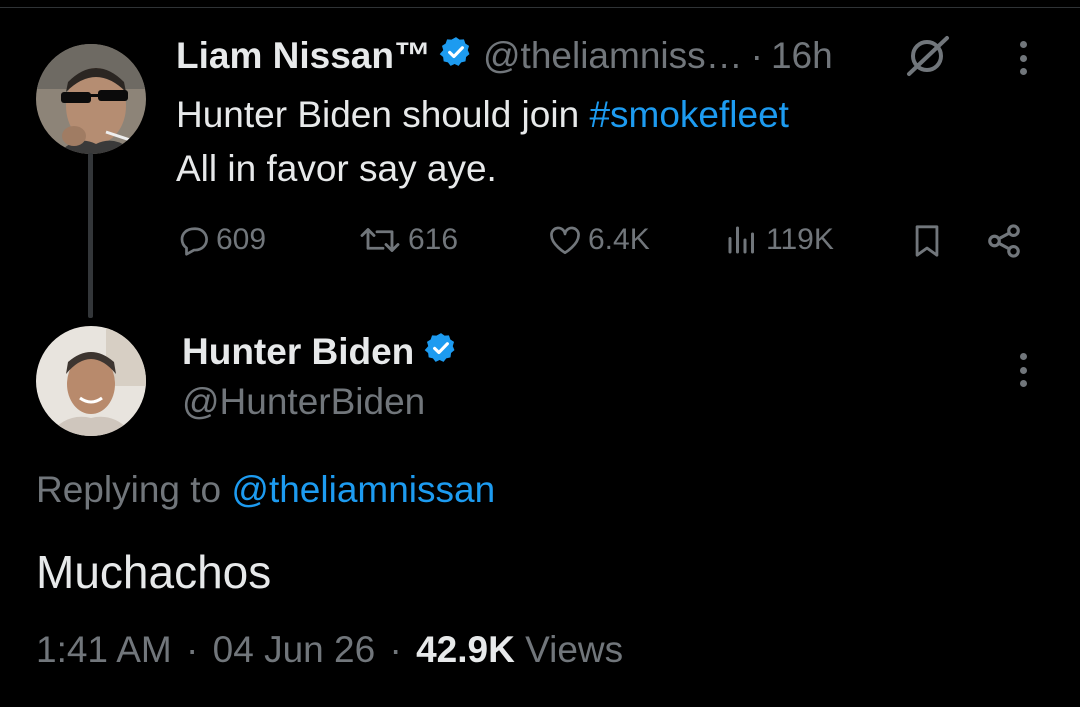 Image resolution: width=1080 pixels, height=707 pixels. I want to click on like-count: 6.4K, so click(619, 239).